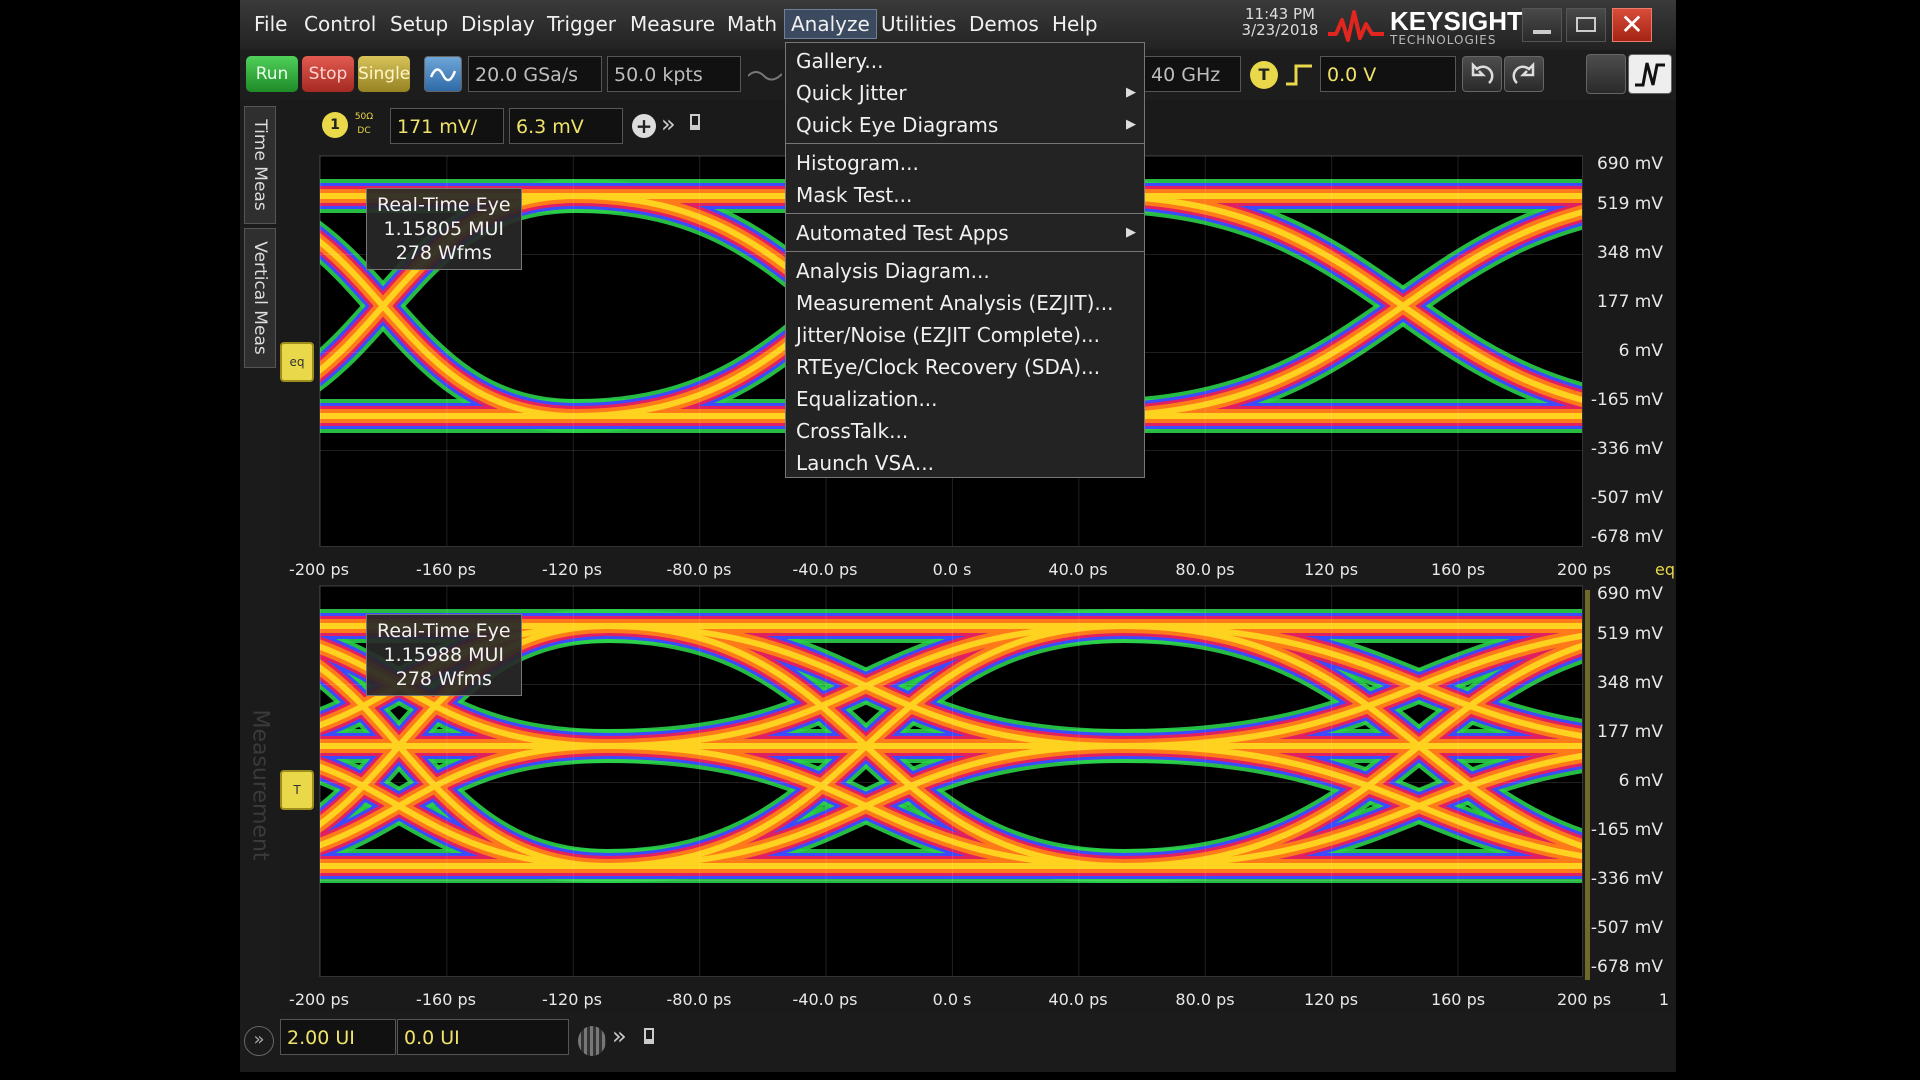  I want to click on tab-vertical-meas: Vertical Meas, so click(260, 298).